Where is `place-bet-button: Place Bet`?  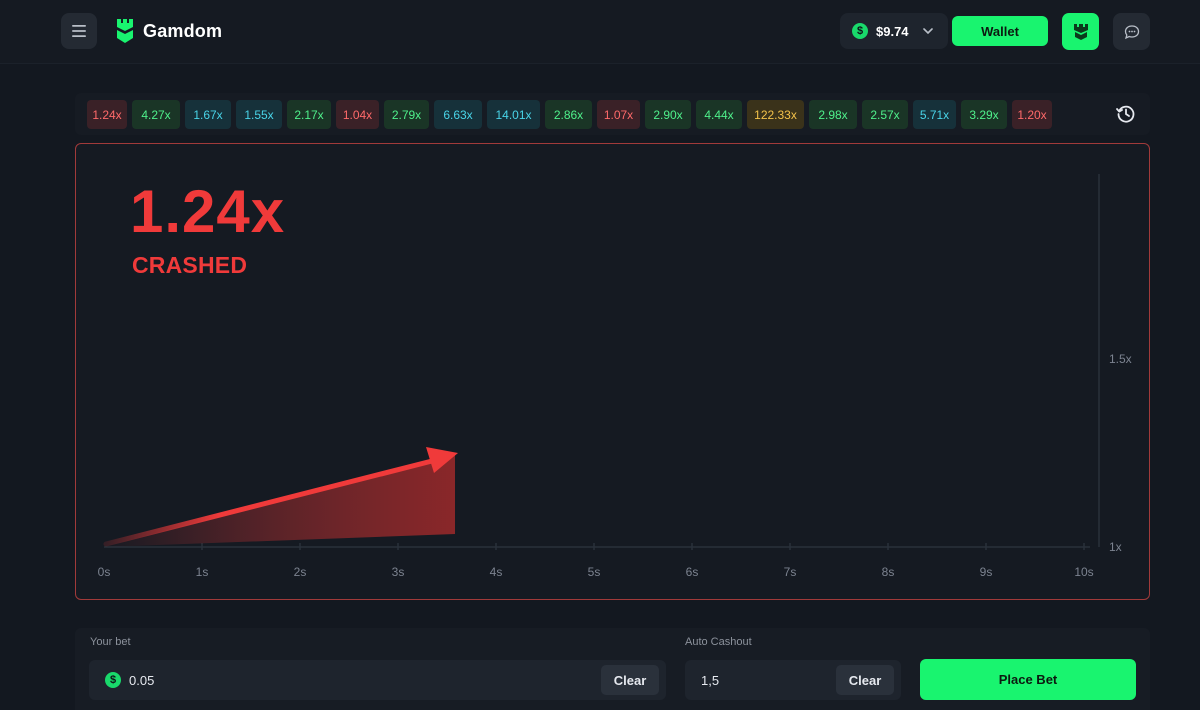
place-bet-button: Place Bet is located at coordinates (1028, 679).